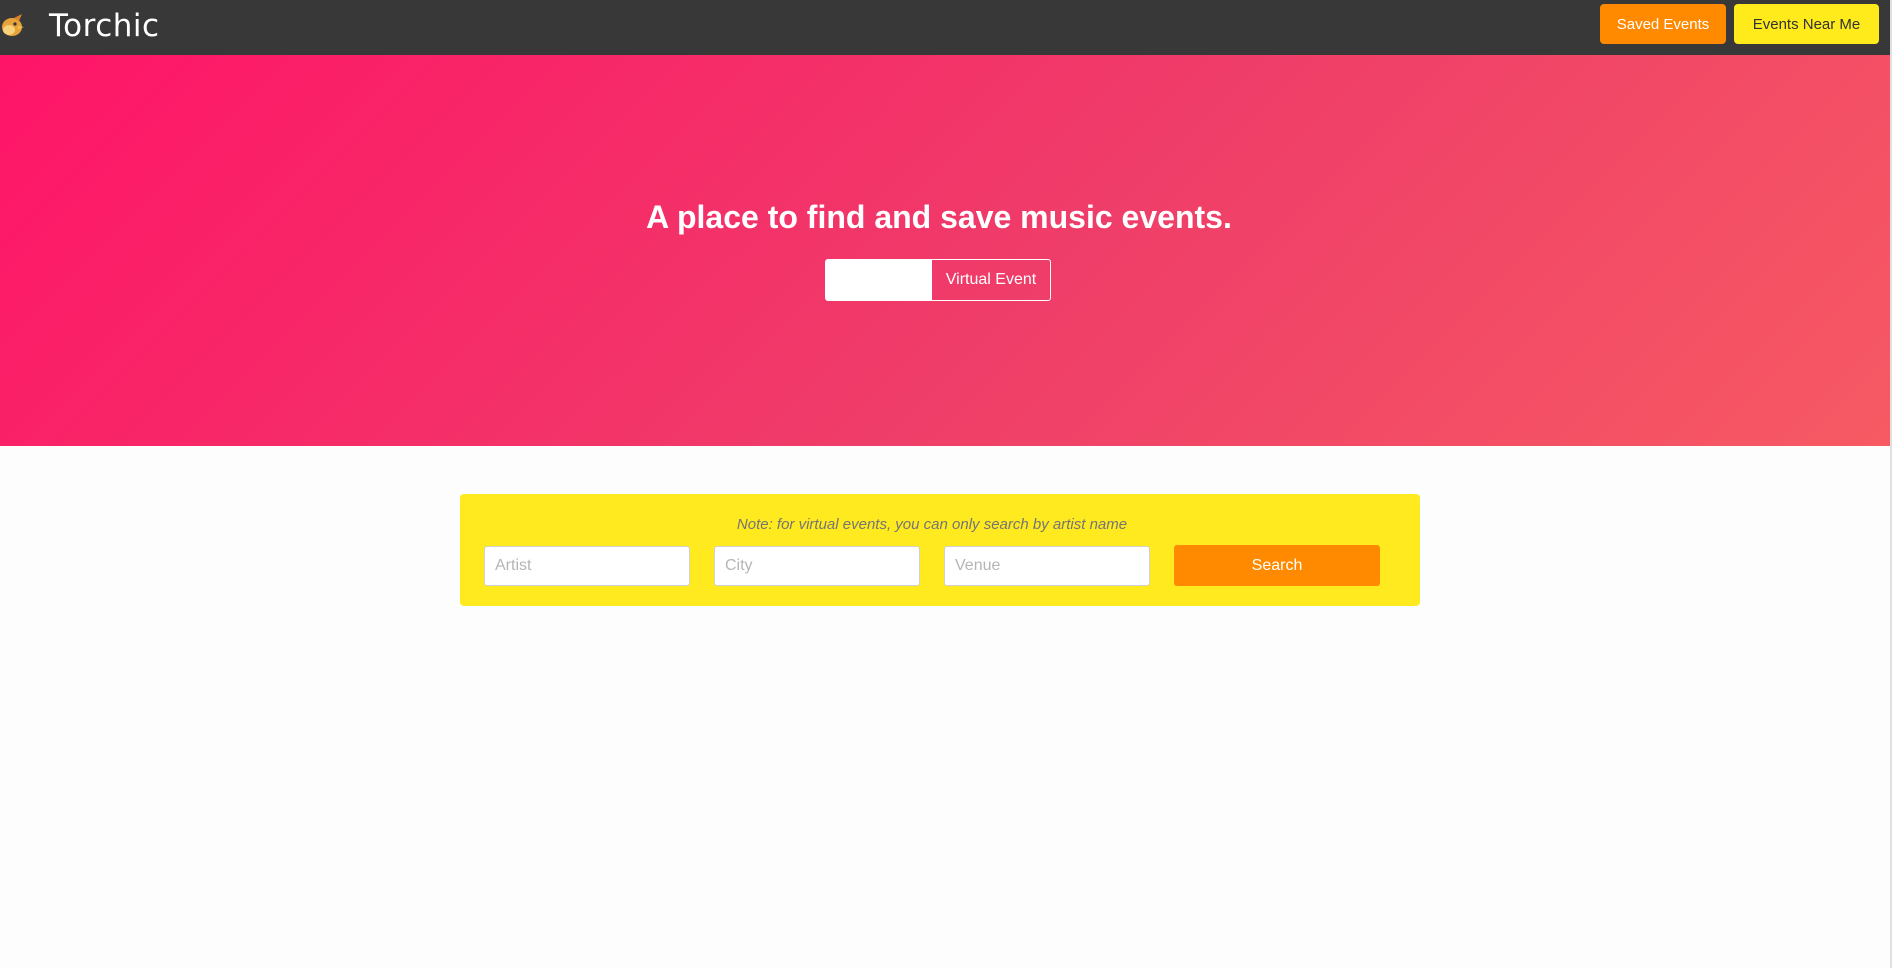 Image resolution: width=1892 pixels, height=968 pixels. Describe the element at coordinates (946, 27) in the screenshot. I see `top-navbar: Torchic Saved Events Events Near Me` at that location.